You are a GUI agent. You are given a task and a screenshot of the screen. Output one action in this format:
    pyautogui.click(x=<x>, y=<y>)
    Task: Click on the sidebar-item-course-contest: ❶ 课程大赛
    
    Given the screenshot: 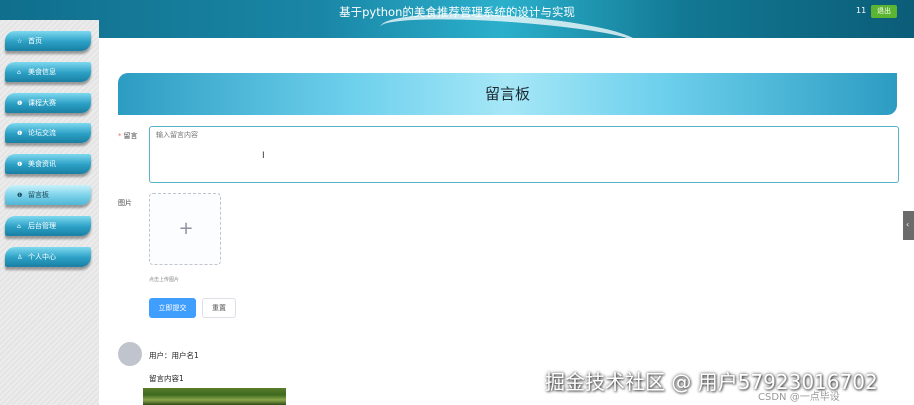 What is the action you would take?
    pyautogui.click(x=48, y=103)
    